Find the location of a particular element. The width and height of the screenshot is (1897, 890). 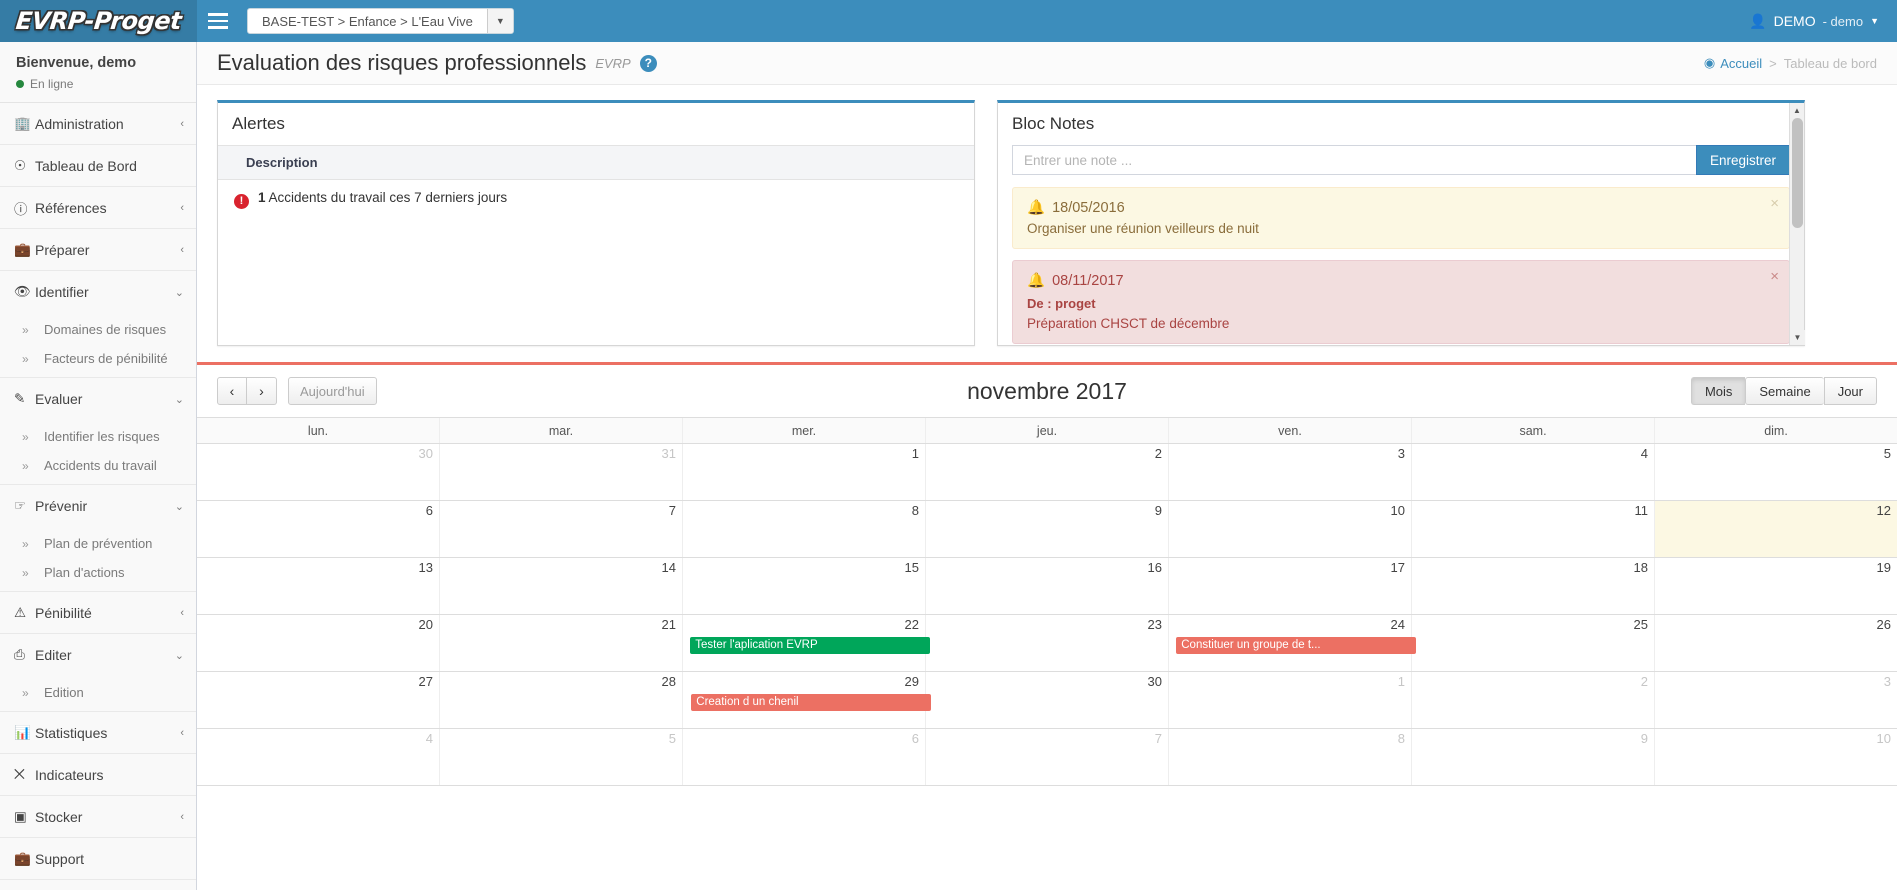

calendar-day-cell: 18 is located at coordinates (1533, 586).